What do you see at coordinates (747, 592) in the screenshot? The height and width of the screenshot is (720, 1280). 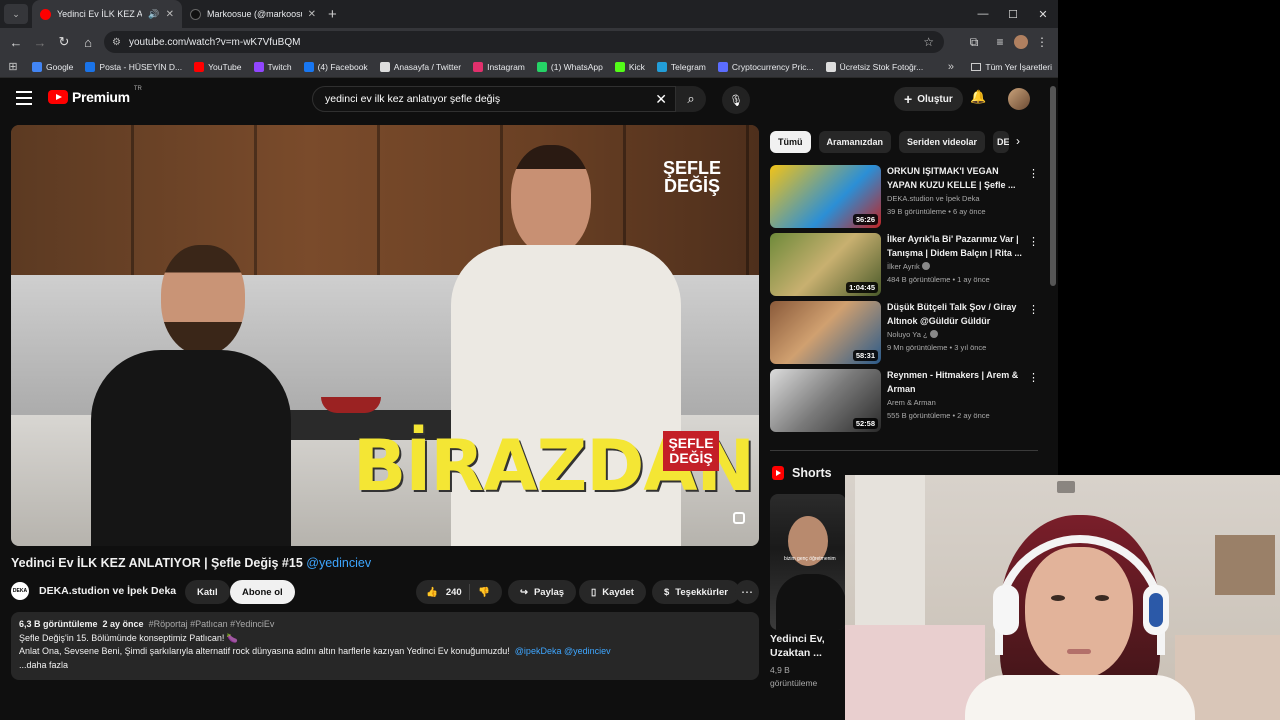 I see `more-actions-icon: ⋯` at bounding box center [747, 592].